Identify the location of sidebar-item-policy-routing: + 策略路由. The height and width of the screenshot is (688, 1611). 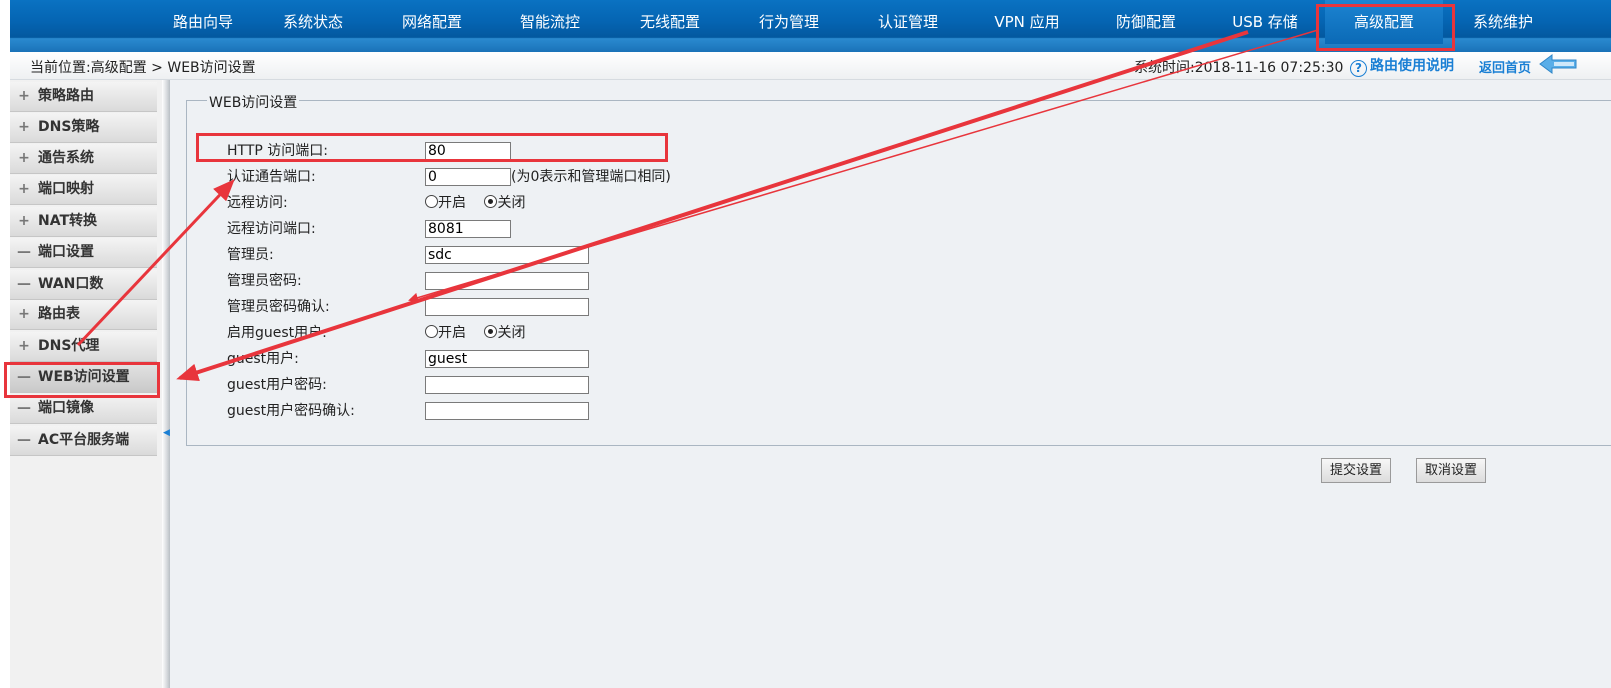
(83, 97).